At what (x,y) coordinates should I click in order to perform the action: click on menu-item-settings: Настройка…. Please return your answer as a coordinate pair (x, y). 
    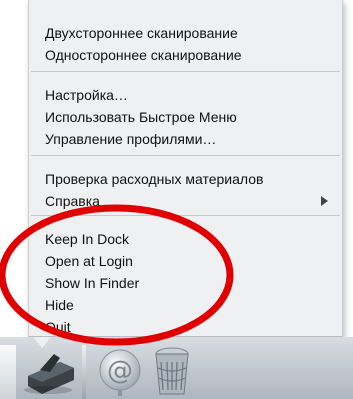
    Looking at the image, I should click on (189, 95).